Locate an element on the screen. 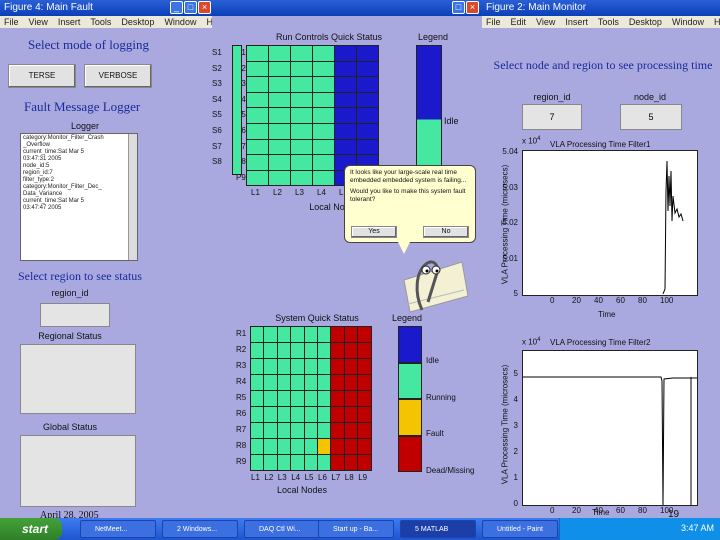  col-label: L9 is located at coordinates (363, 477).